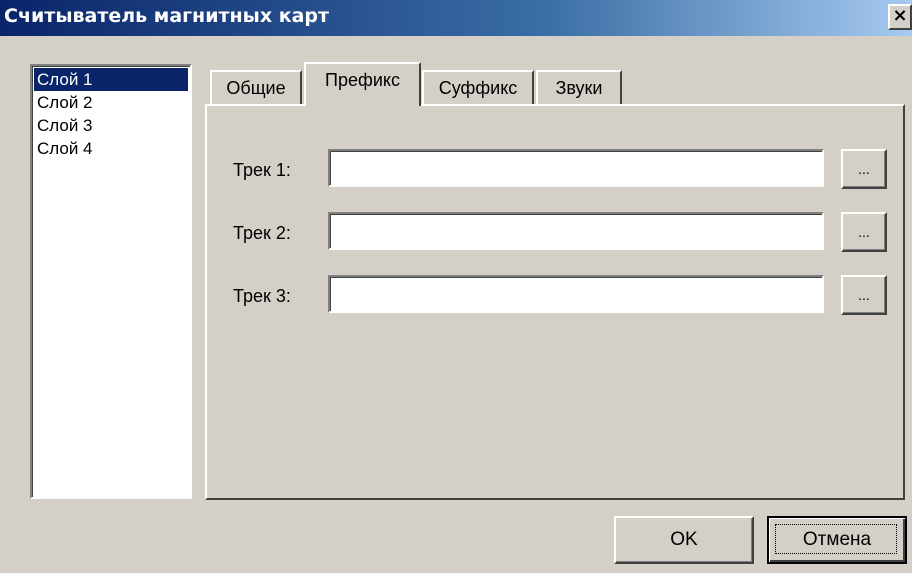  I want to click on cancel-button: Отмена, so click(837, 540).